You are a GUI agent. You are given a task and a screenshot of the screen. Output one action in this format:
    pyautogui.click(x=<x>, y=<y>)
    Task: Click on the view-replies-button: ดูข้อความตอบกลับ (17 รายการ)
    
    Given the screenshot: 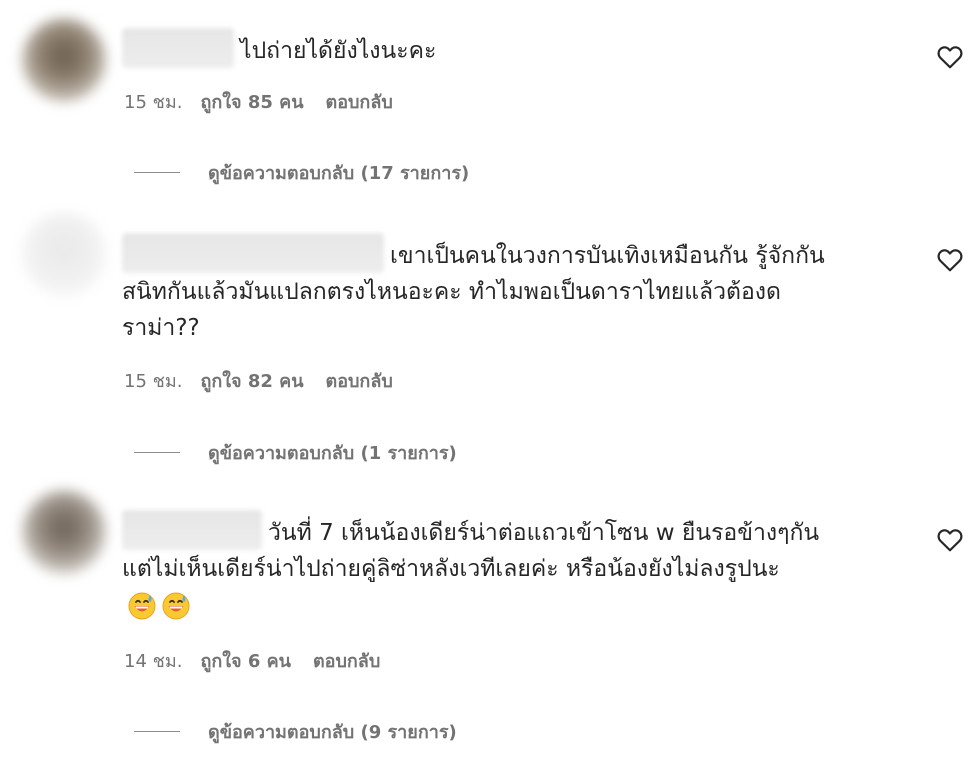 What is the action you would take?
    pyautogui.click(x=301, y=172)
    